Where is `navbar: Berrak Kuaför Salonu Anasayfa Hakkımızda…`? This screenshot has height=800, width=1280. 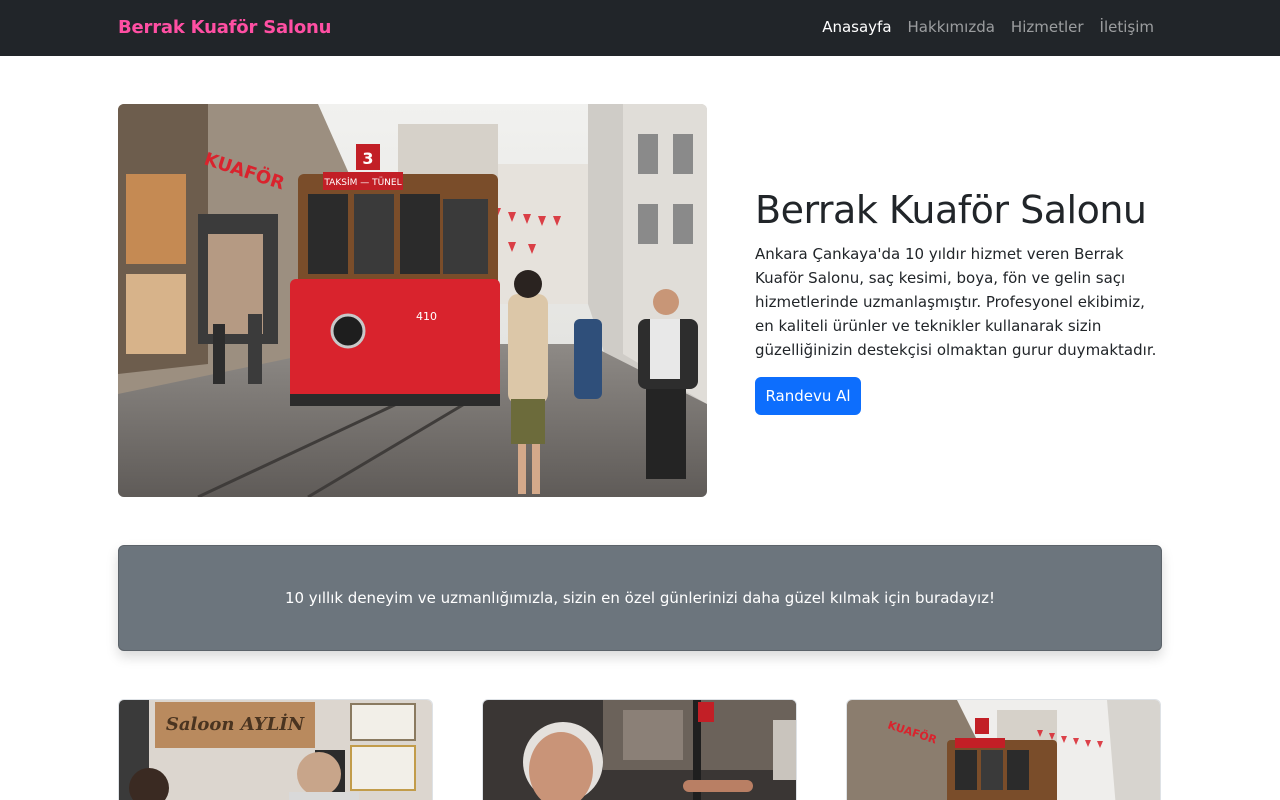 navbar: Berrak Kuaför Salonu Anasayfa Hakkımızda… is located at coordinates (640, 28).